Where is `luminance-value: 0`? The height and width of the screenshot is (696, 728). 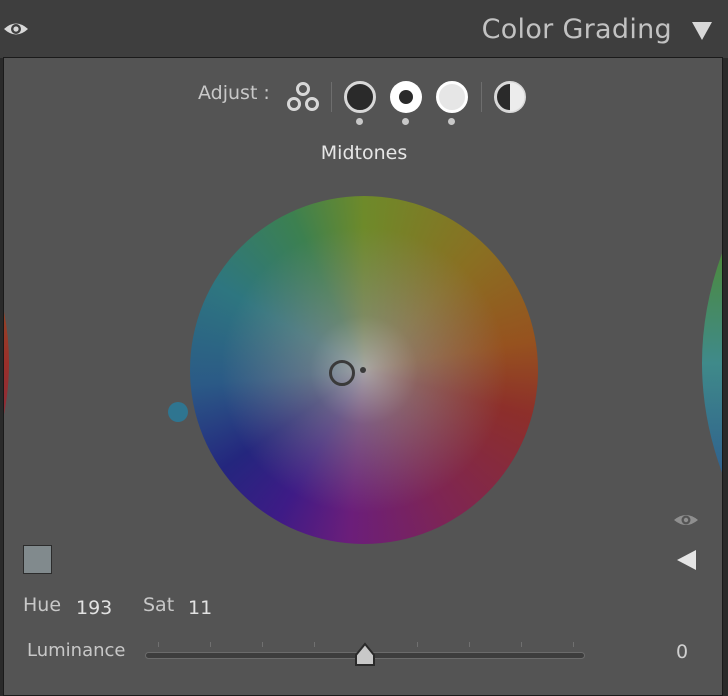
luminance-value: 0 is located at coordinates (682, 652).